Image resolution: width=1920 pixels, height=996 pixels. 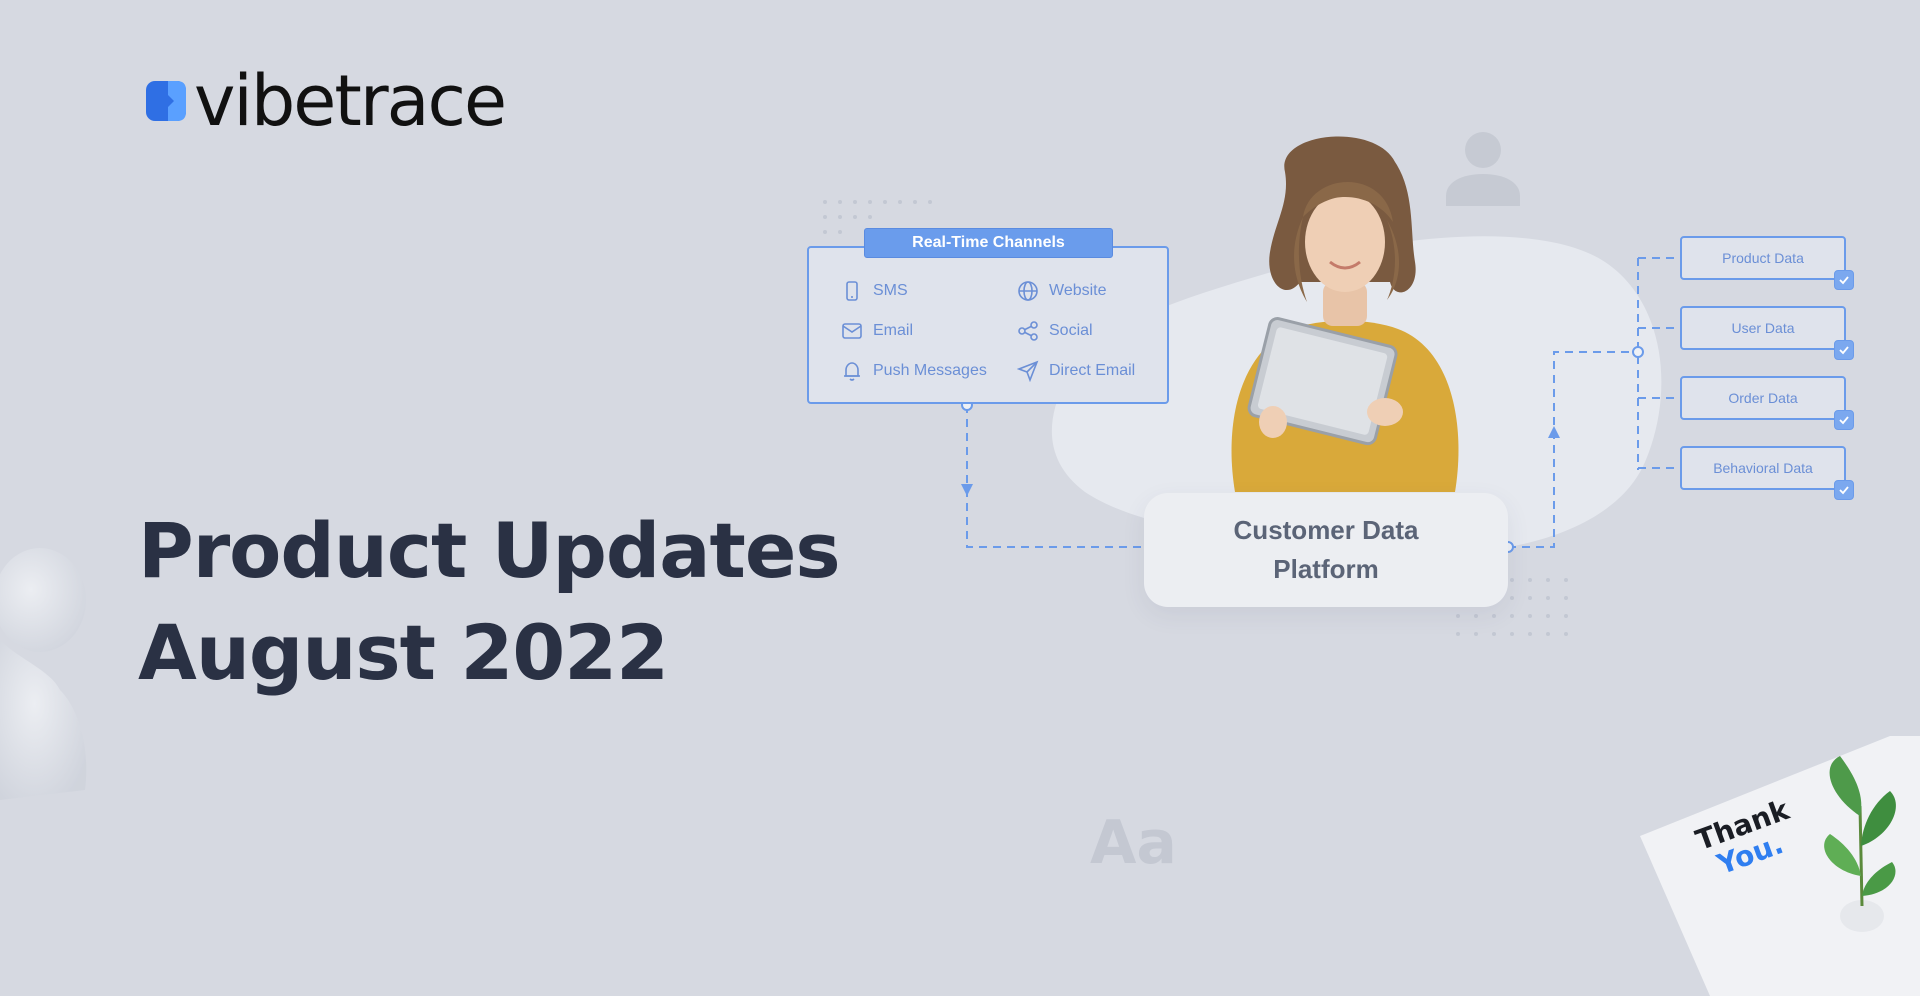 I want to click on channel-label: SMS, so click(x=890, y=290).